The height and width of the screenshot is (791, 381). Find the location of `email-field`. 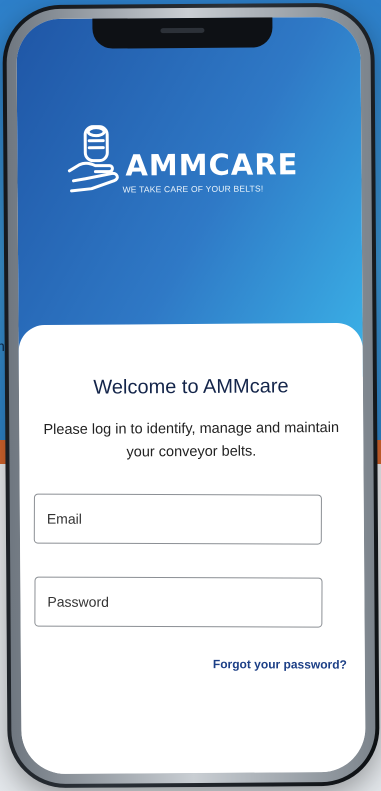

email-field is located at coordinates (177, 519).